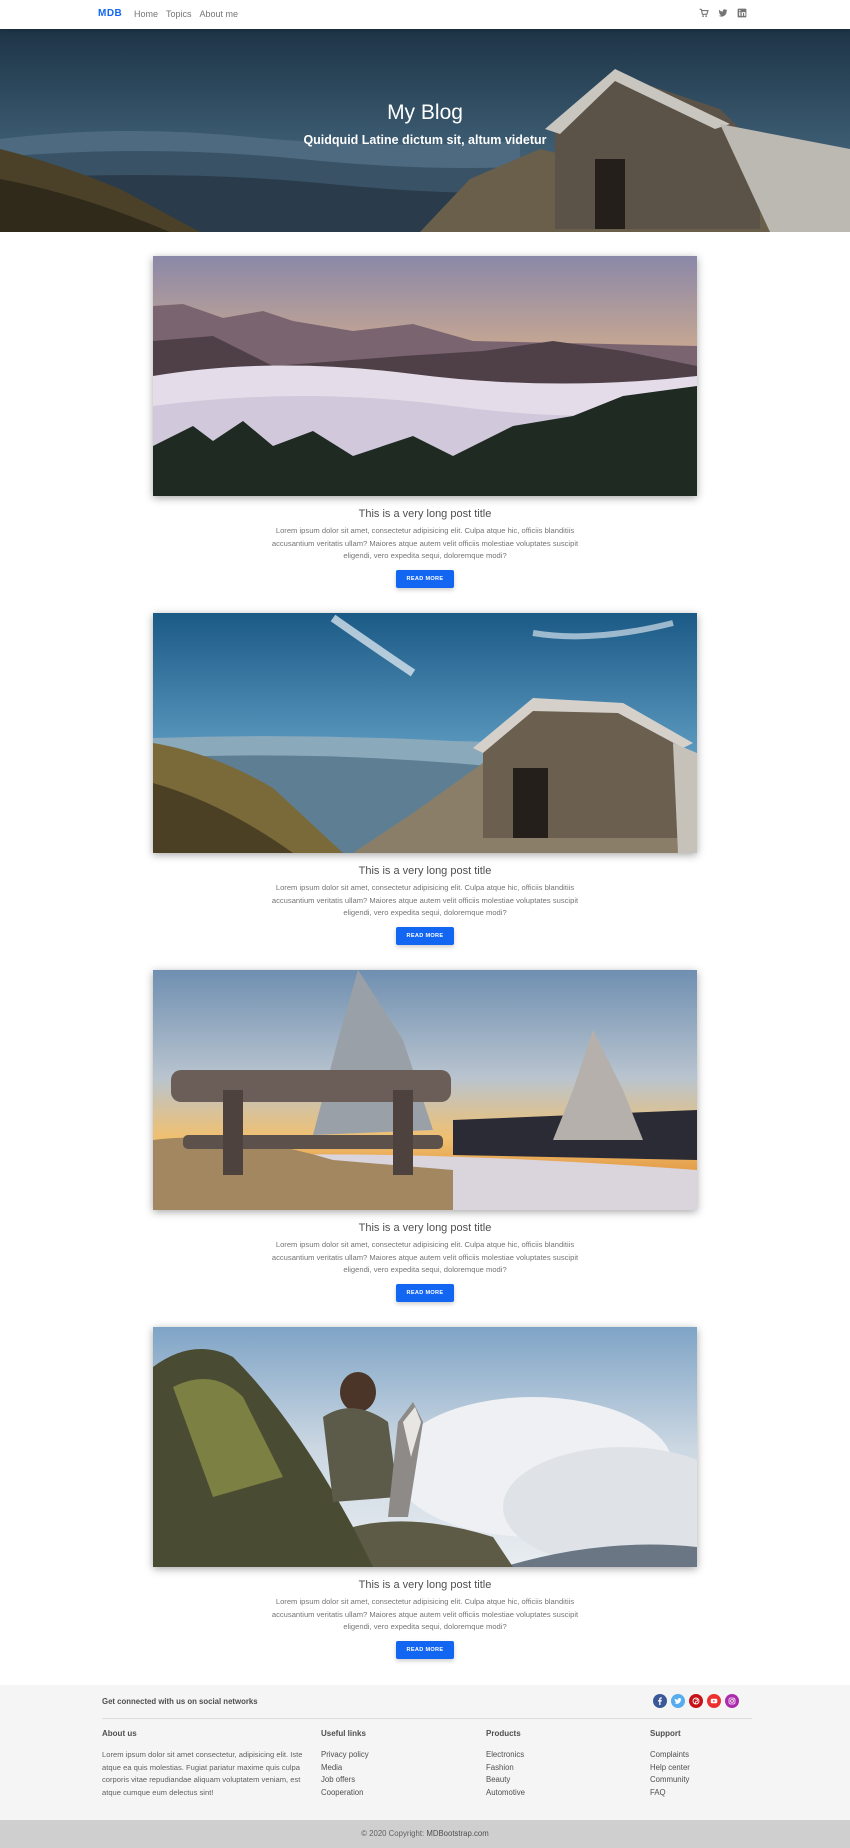 Image resolution: width=850 pixels, height=1848 pixels. What do you see at coordinates (670, 1755) in the screenshot?
I see `link-complaints: Complaints` at bounding box center [670, 1755].